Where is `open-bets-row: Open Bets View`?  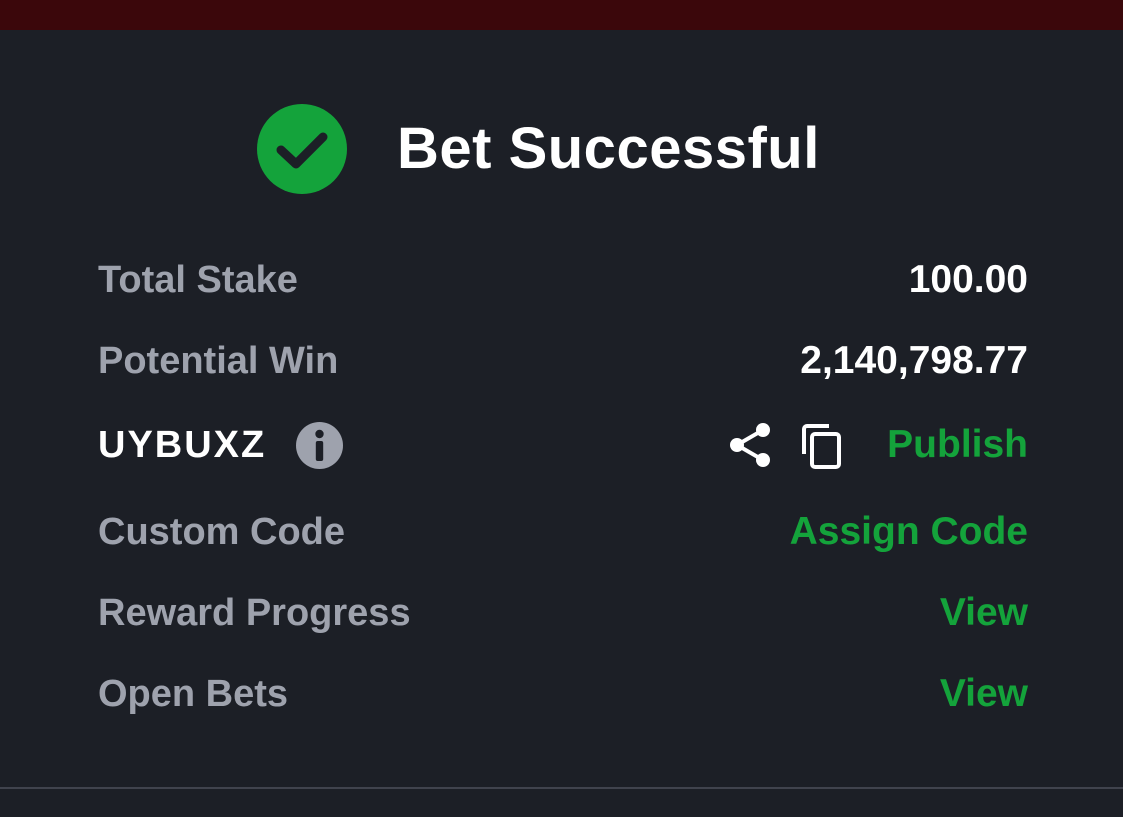
open-bets-row: Open Bets View is located at coordinates (563, 694).